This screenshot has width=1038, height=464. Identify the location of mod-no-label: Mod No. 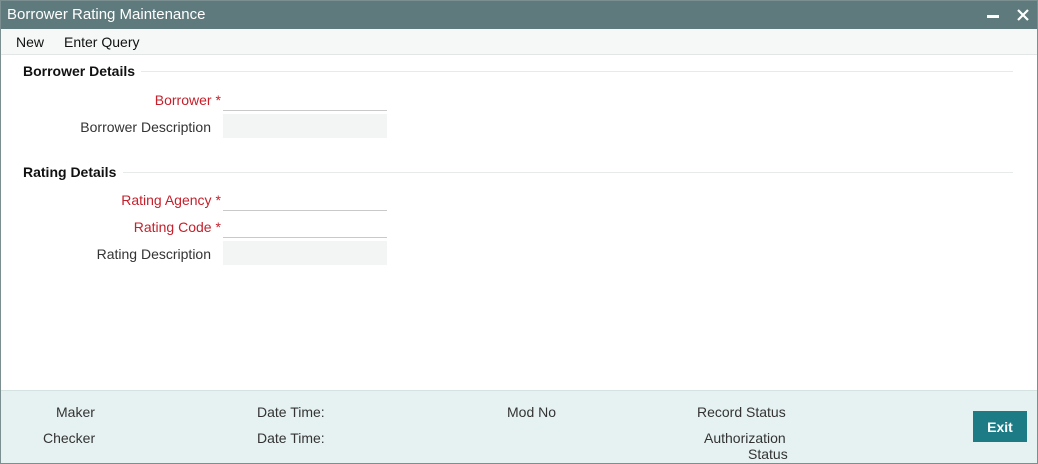
(532, 412).